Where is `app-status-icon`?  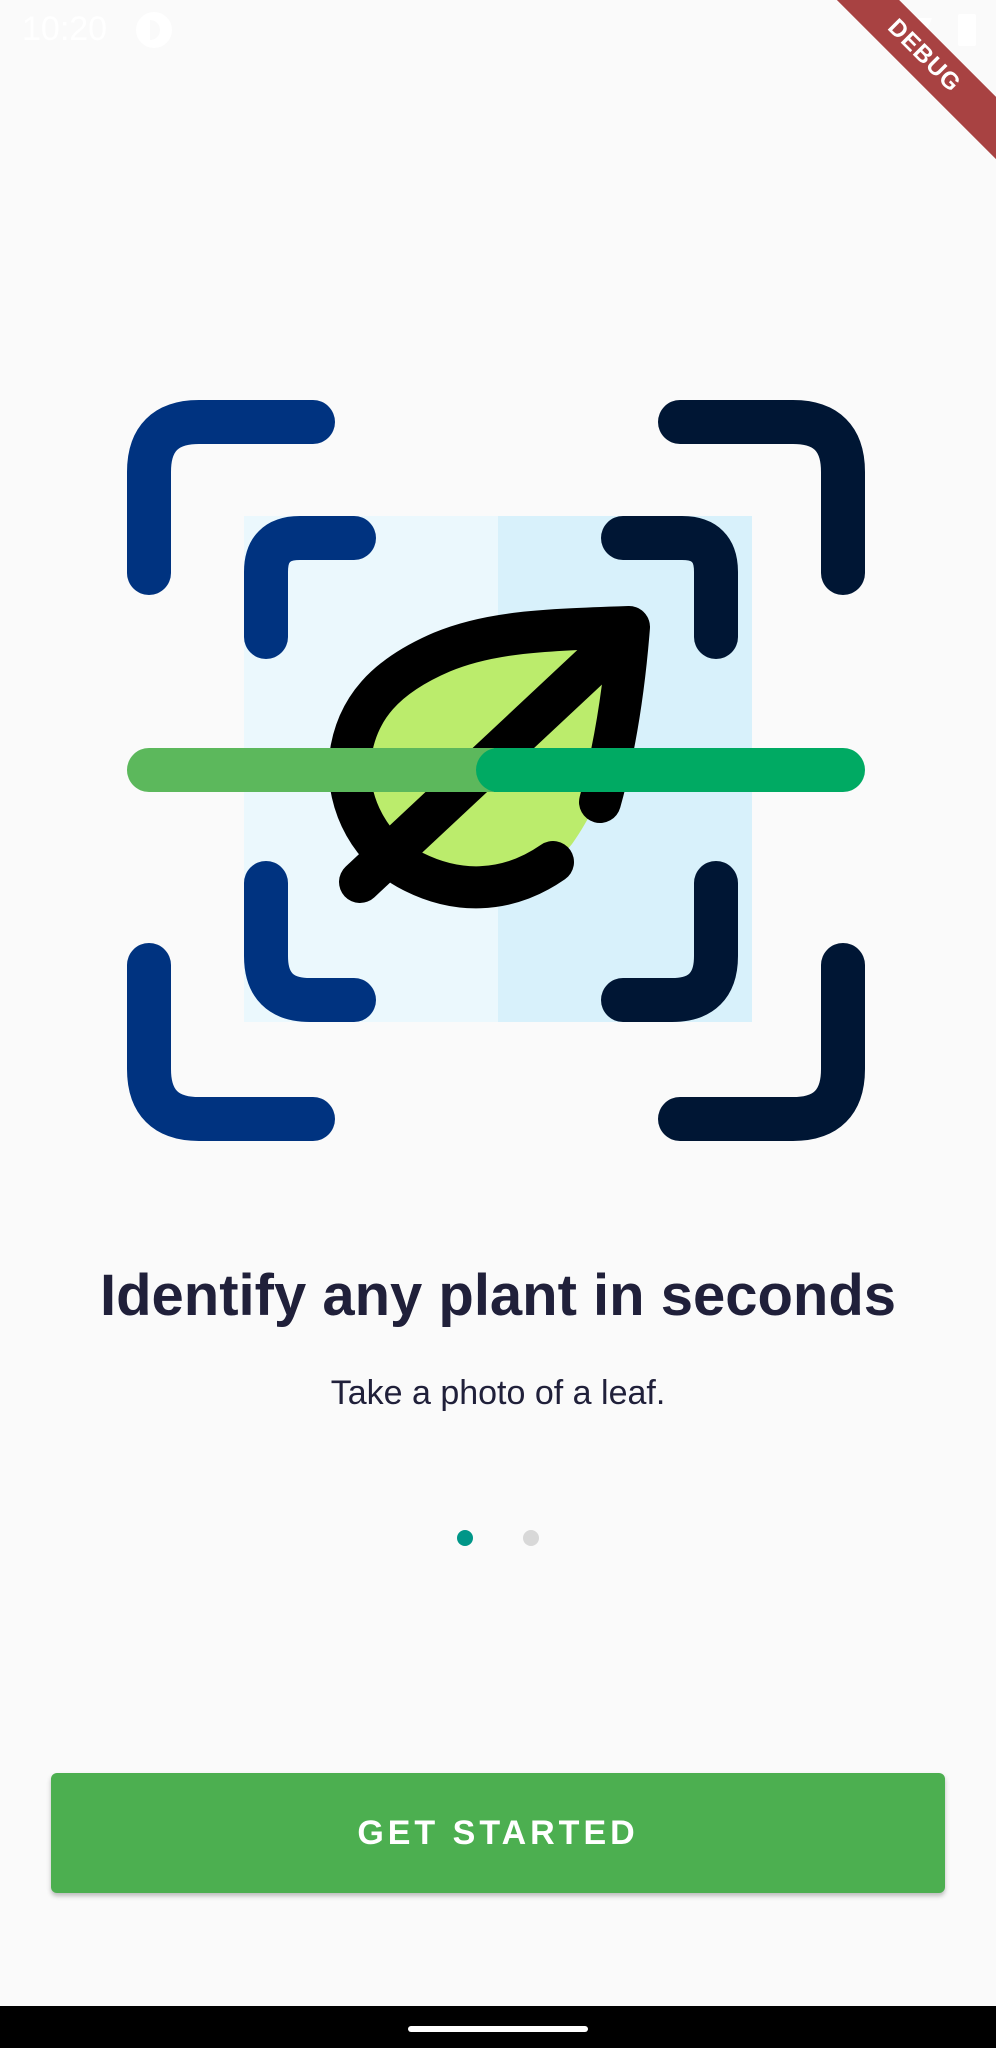
app-status-icon is located at coordinates (154, 30).